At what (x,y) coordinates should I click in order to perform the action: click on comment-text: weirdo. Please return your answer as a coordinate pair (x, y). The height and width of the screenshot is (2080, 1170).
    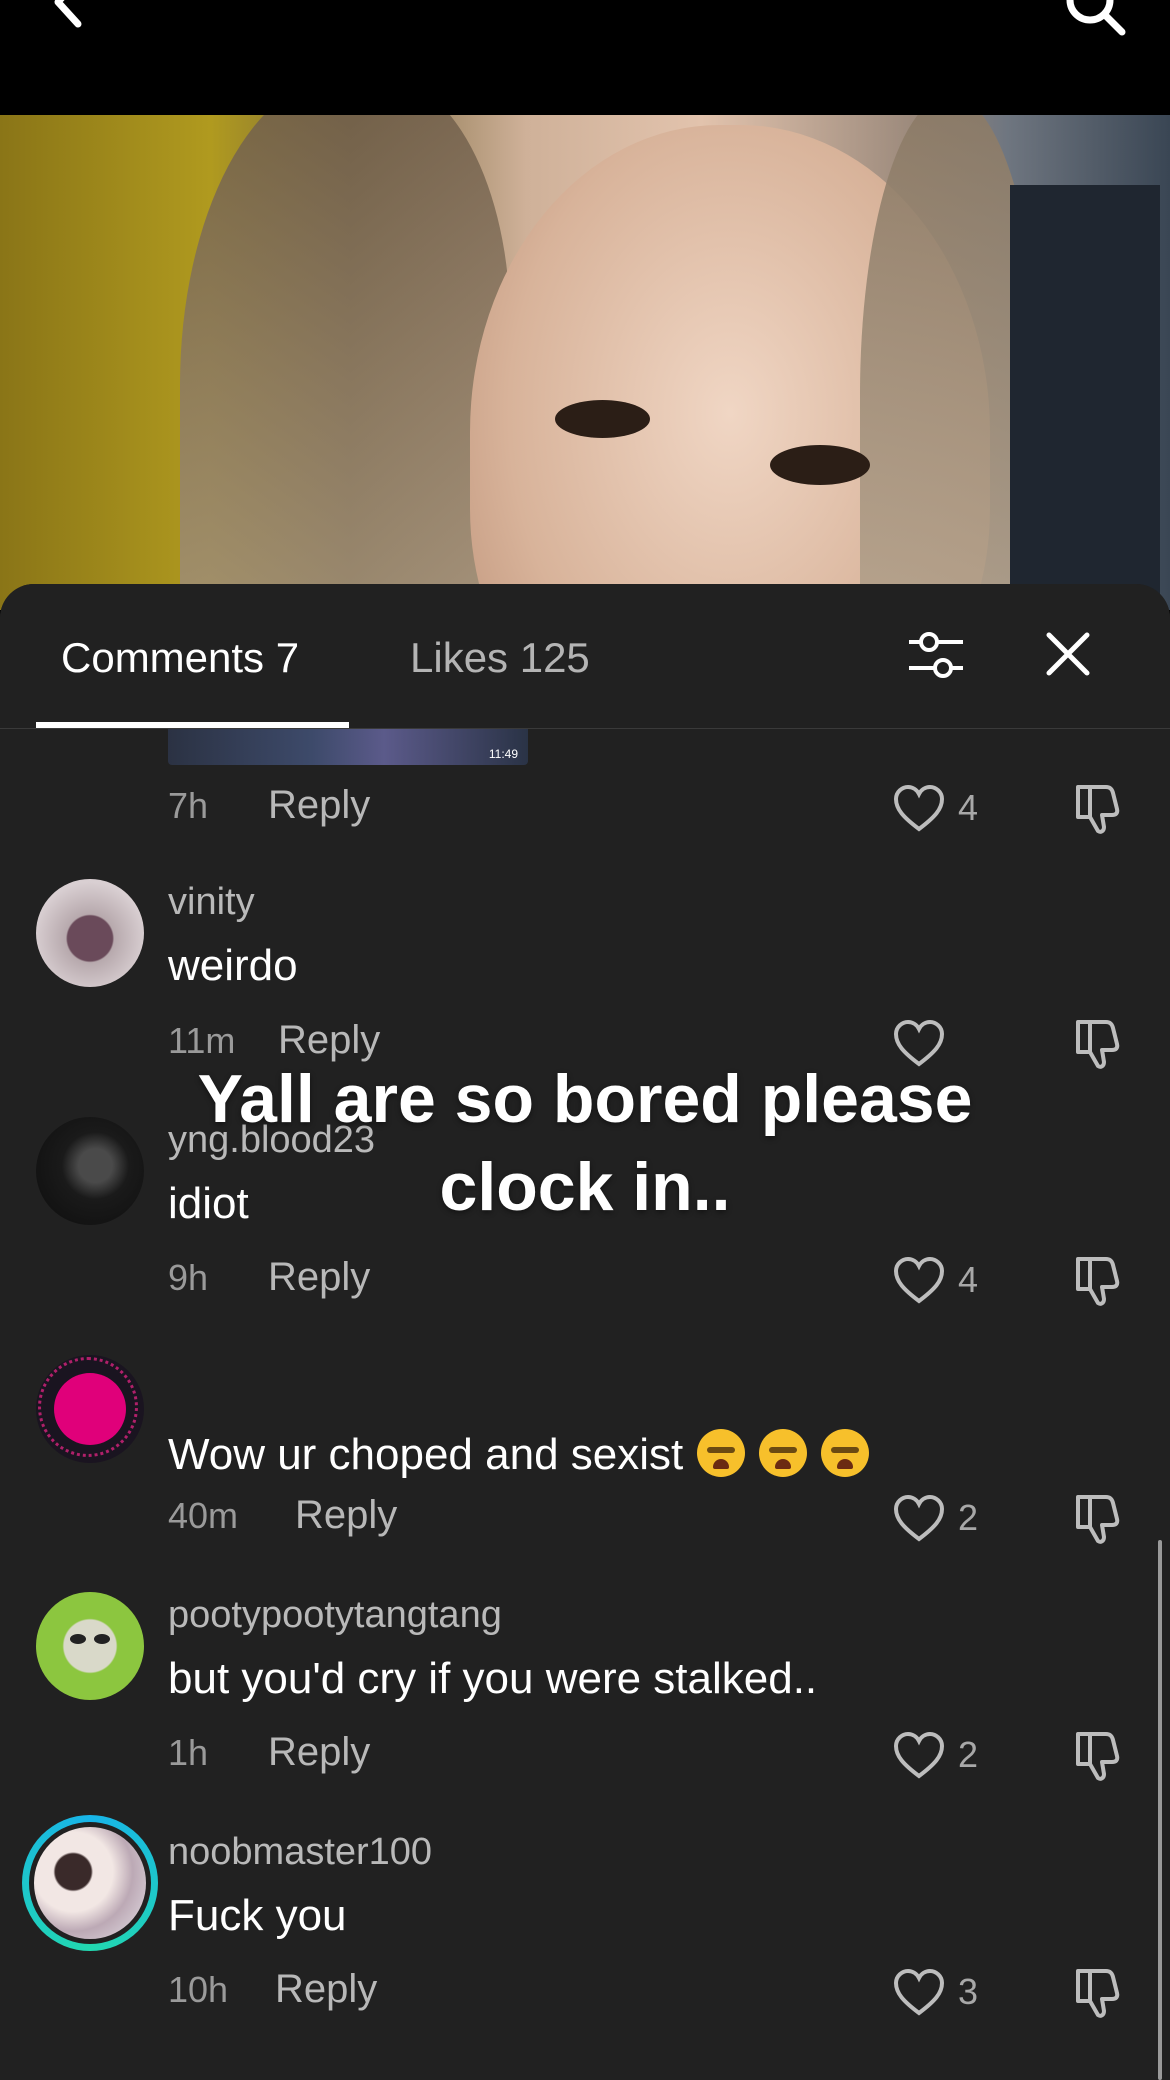
    Looking at the image, I should click on (233, 965).